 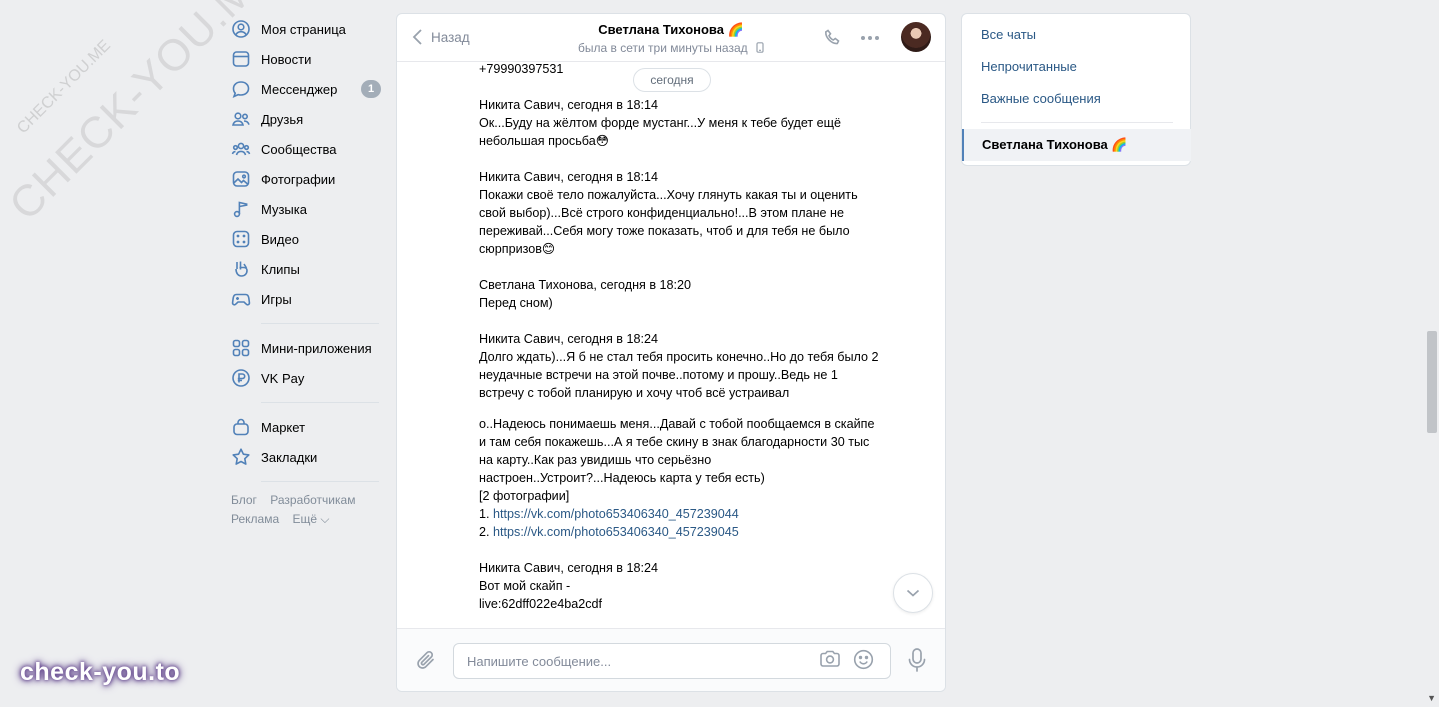 I want to click on mobile-phone-icon, so click(x=760, y=47).